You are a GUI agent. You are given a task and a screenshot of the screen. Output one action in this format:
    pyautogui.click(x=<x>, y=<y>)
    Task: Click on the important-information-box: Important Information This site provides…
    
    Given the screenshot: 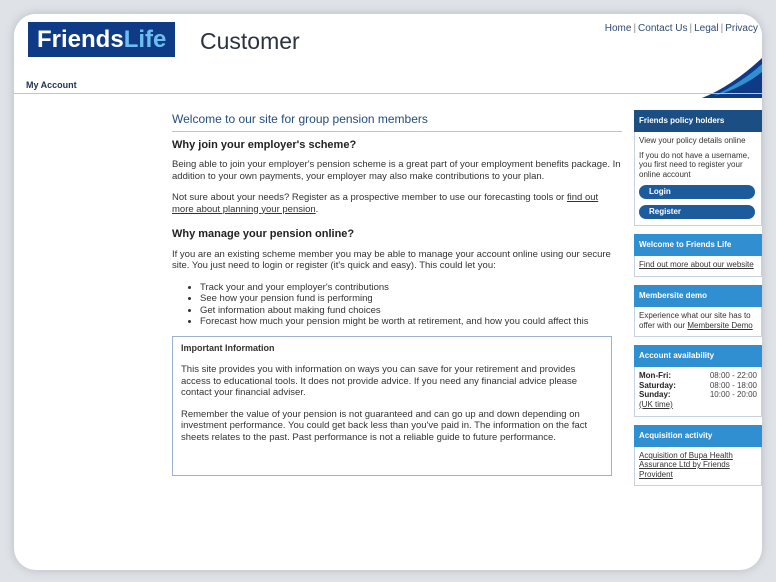 What is the action you would take?
    pyautogui.click(x=392, y=405)
    